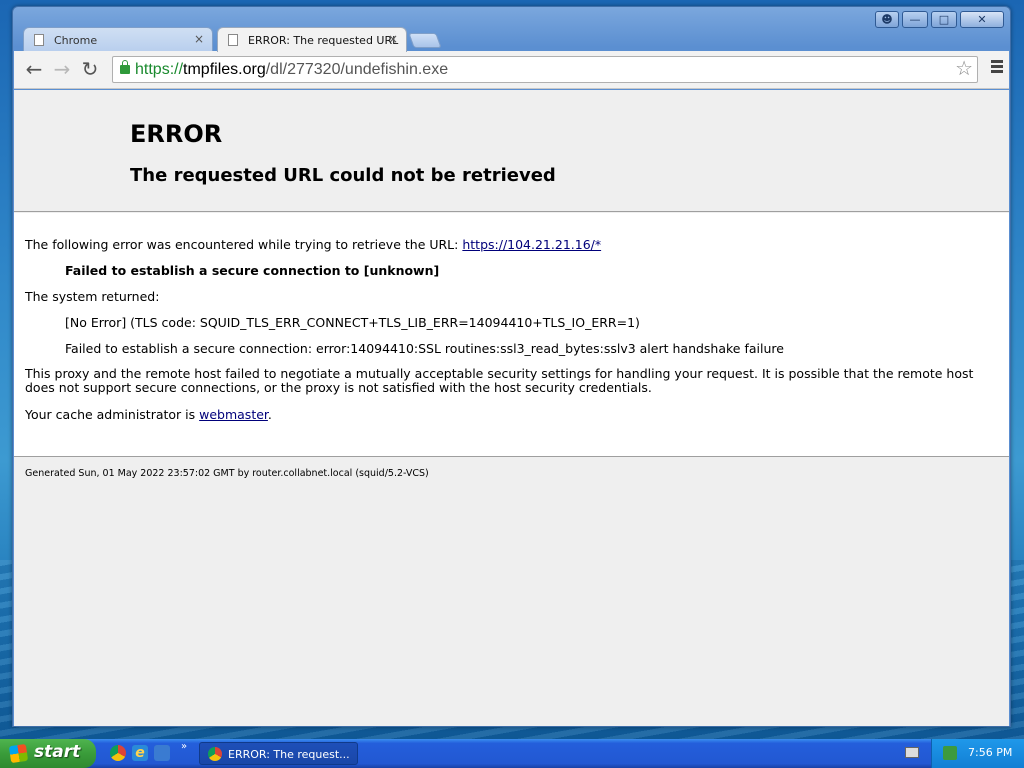  What do you see at coordinates (531, 244) in the screenshot?
I see `retrieved-url-link: https://104.21.21.16/*` at bounding box center [531, 244].